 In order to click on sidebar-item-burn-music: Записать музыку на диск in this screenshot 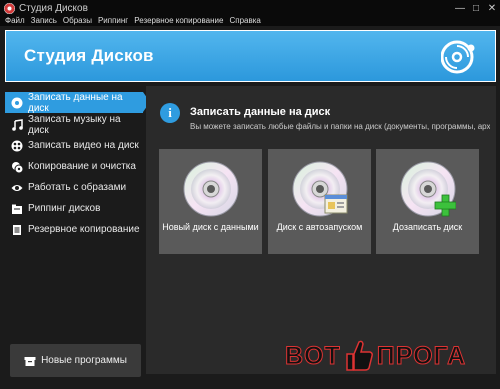, I will do `click(74, 124)`.